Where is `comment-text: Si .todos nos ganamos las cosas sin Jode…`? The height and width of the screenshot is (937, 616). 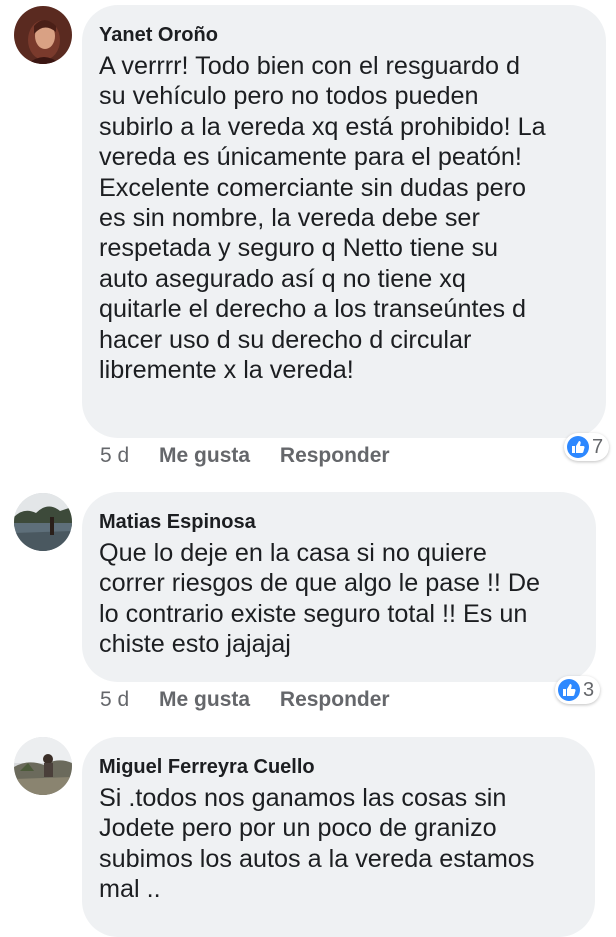 comment-text: Si .todos nos ganamos las cosas sin Jode… is located at coordinates (338, 844).